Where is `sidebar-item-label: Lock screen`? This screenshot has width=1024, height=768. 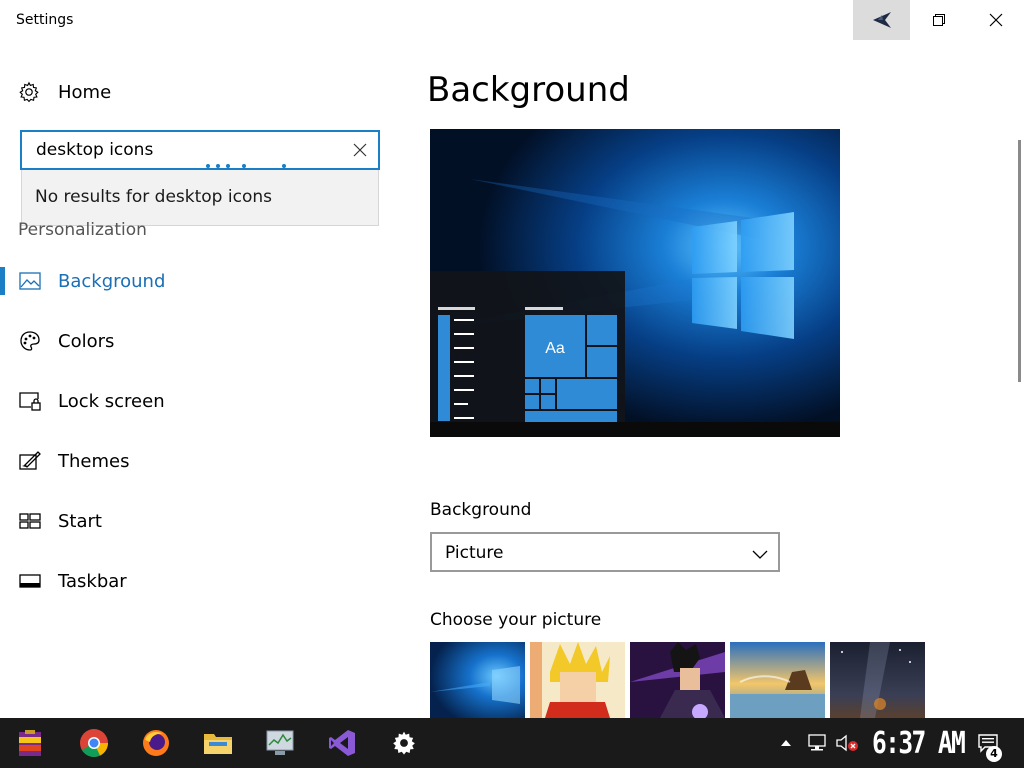
sidebar-item-label: Lock screen is located at coordinates (111, 401).